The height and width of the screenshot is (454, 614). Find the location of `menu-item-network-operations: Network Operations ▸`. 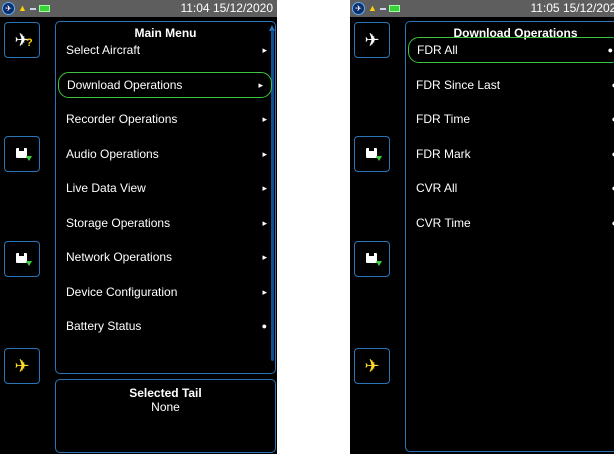

menu-item-network-operations: Network Operations ▸ is located at coordinates (165, 257).